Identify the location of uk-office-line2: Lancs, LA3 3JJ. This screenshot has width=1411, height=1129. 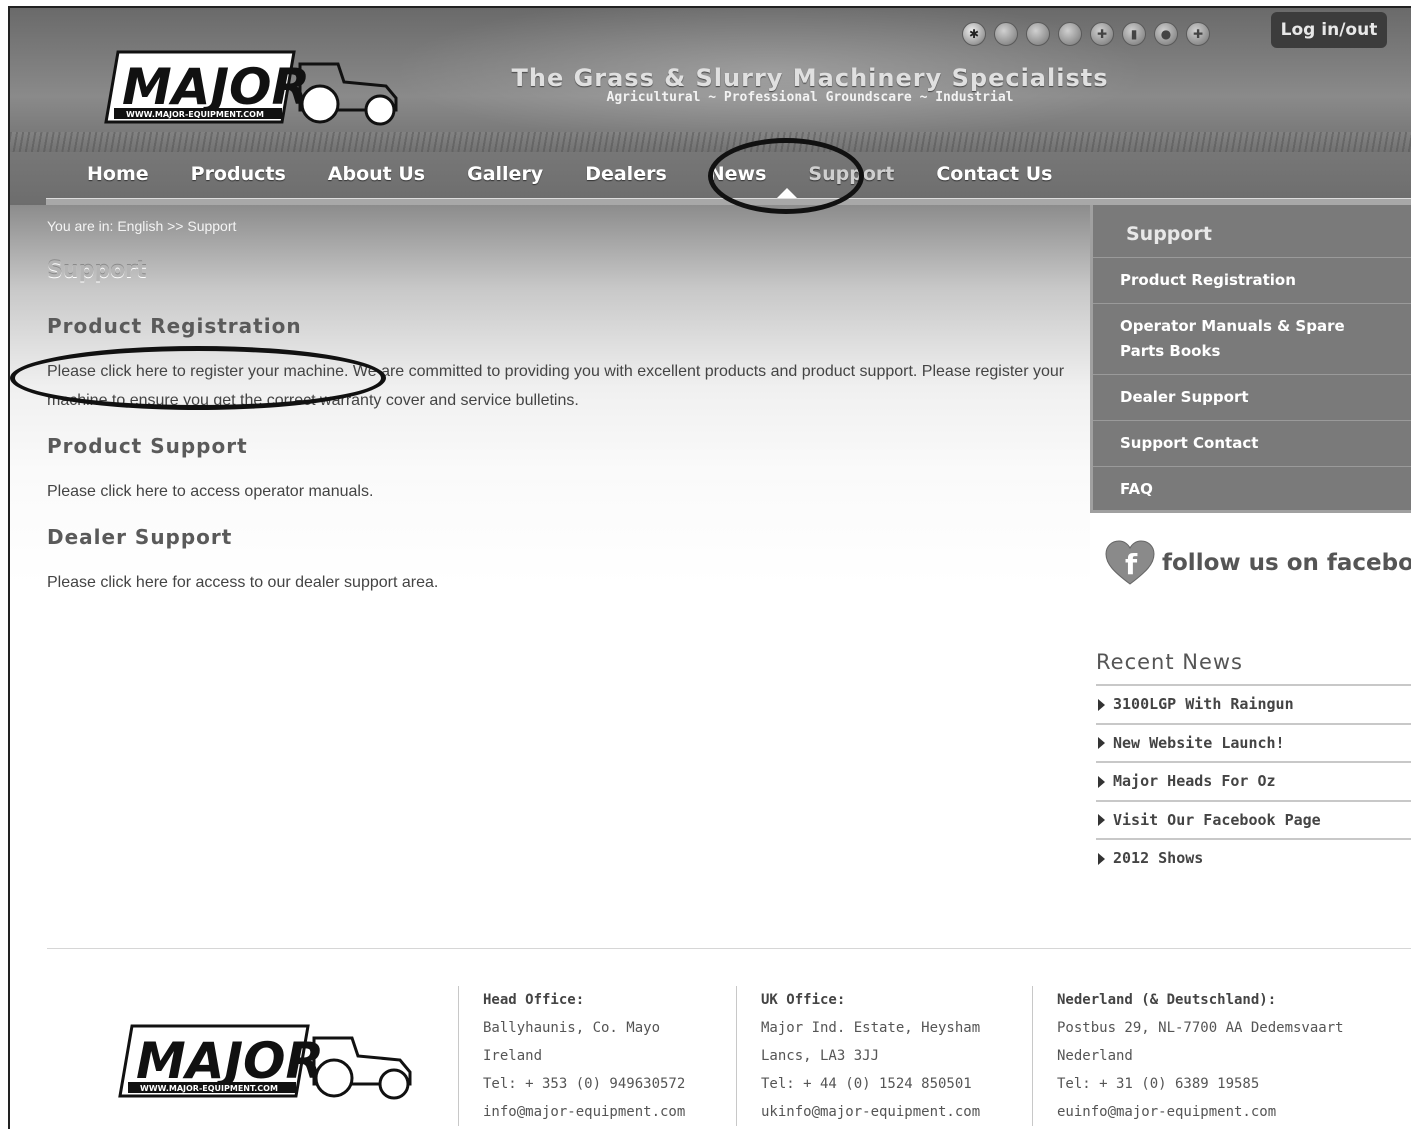
(820, 1056).